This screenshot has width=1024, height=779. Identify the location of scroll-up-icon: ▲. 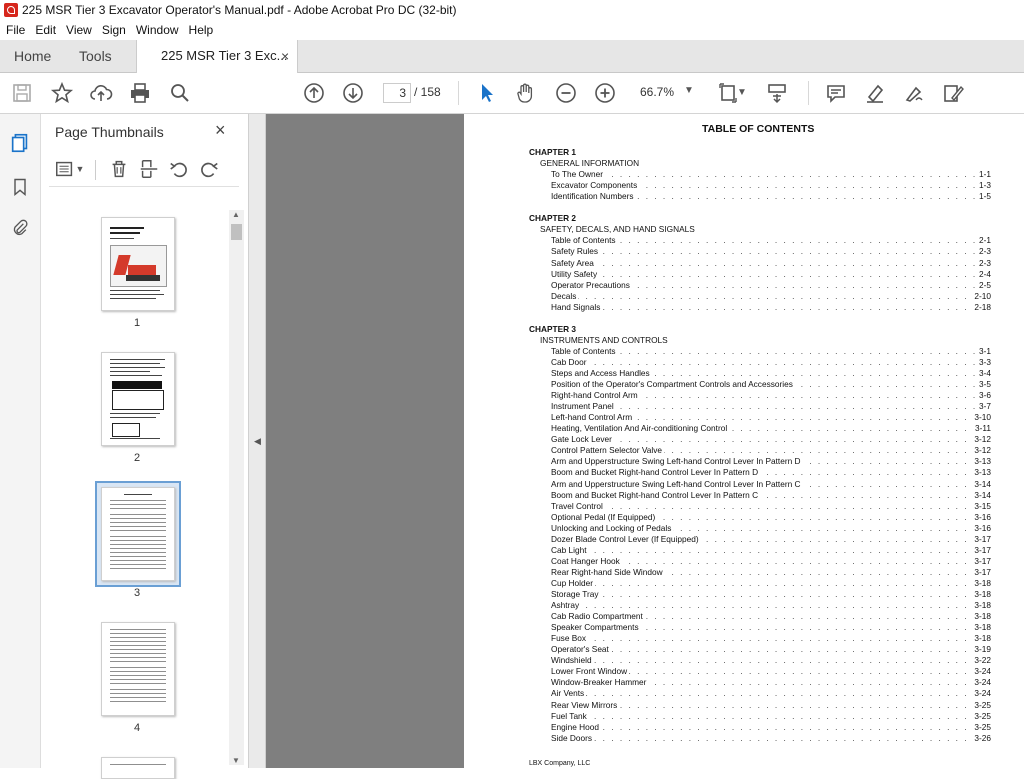
(236, 214).